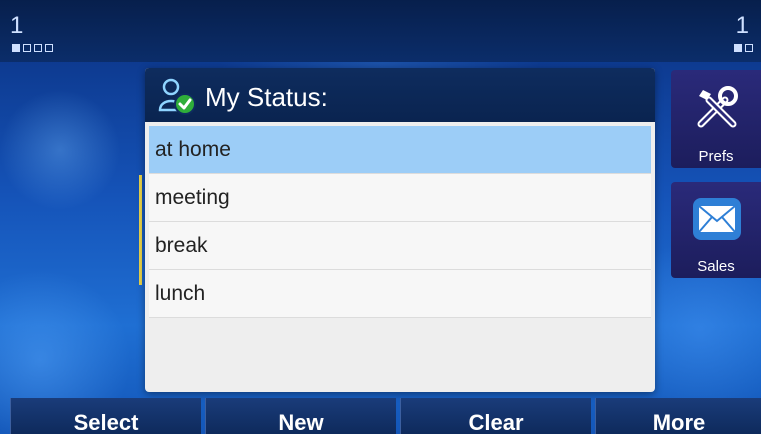 This screenshot has height=434, width=761. Describe the element at coordinates (140, 230) in the screenshot. I see `focus-marker` at that location.